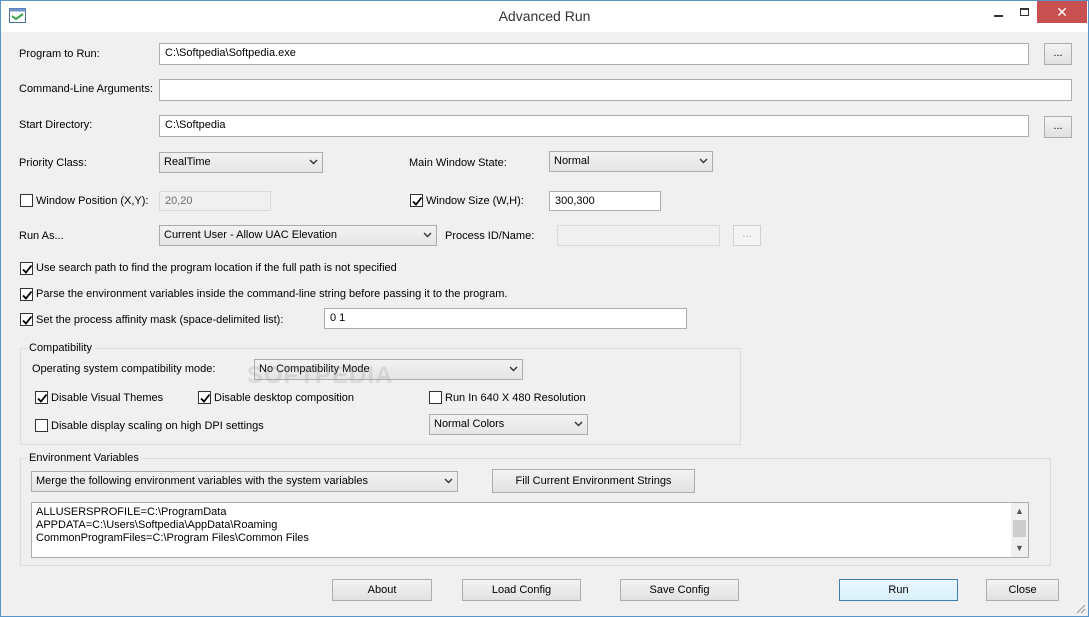 This screenshot has height=617, width=1089. Describe the element at coordinates (475, 201) in the screenshot. I see `window-size-label: Window Size (W,H):` at that location.